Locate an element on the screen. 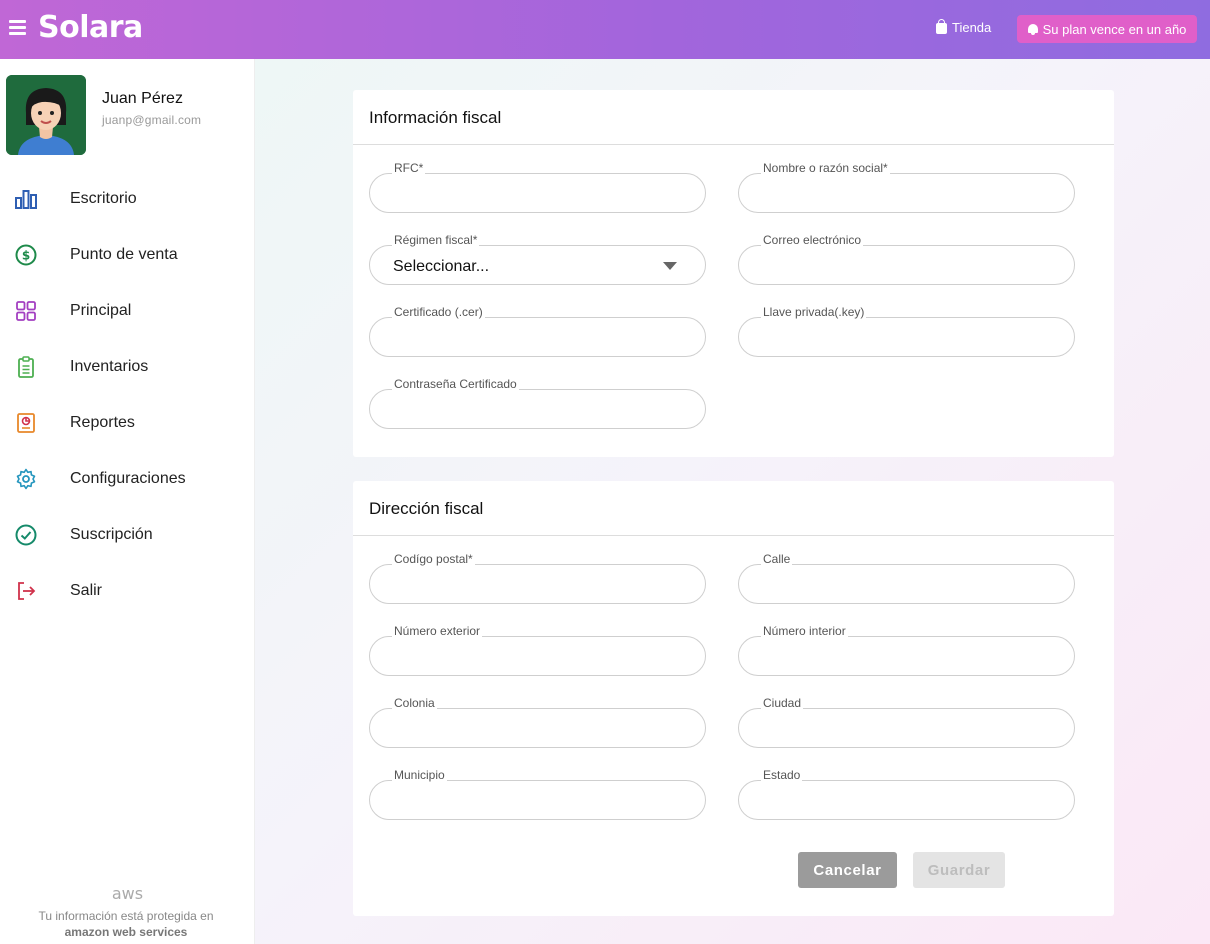 This screenshot has width=1210, height=944. field-label: Número exterior is located at coordinates (437, 631).